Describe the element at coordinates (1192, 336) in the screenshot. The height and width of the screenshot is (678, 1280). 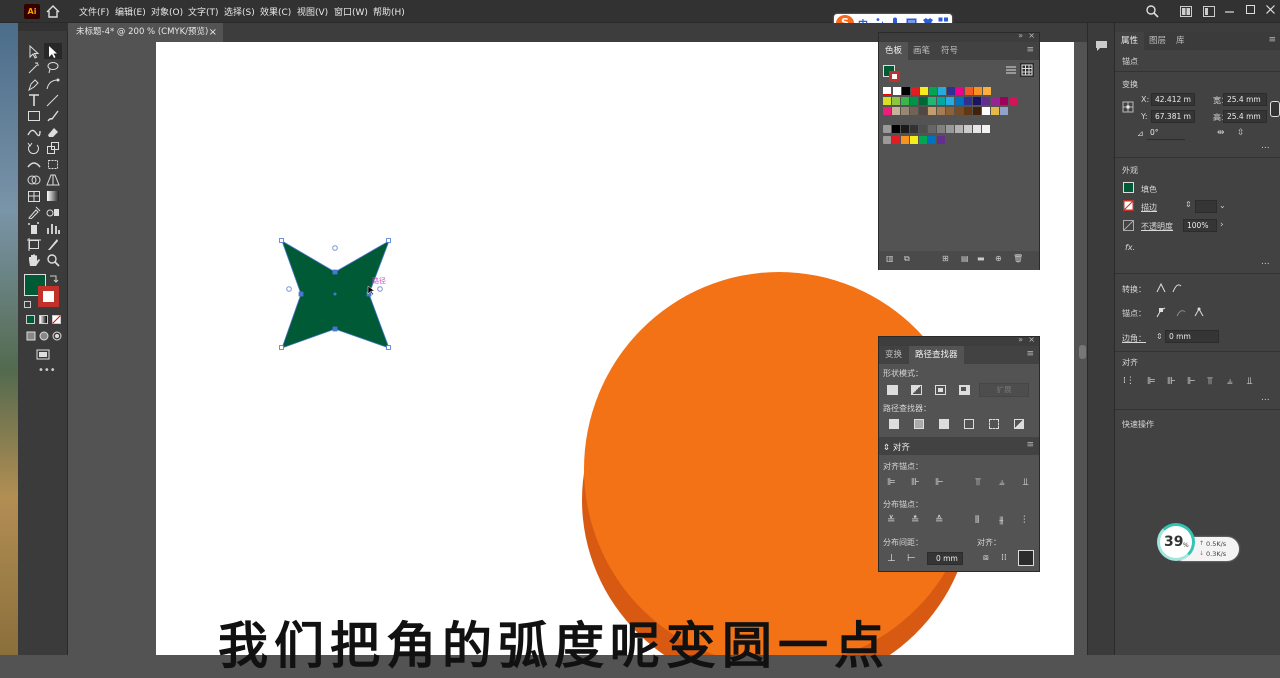
I see `corner-radius-input: 0 mm` at that location.